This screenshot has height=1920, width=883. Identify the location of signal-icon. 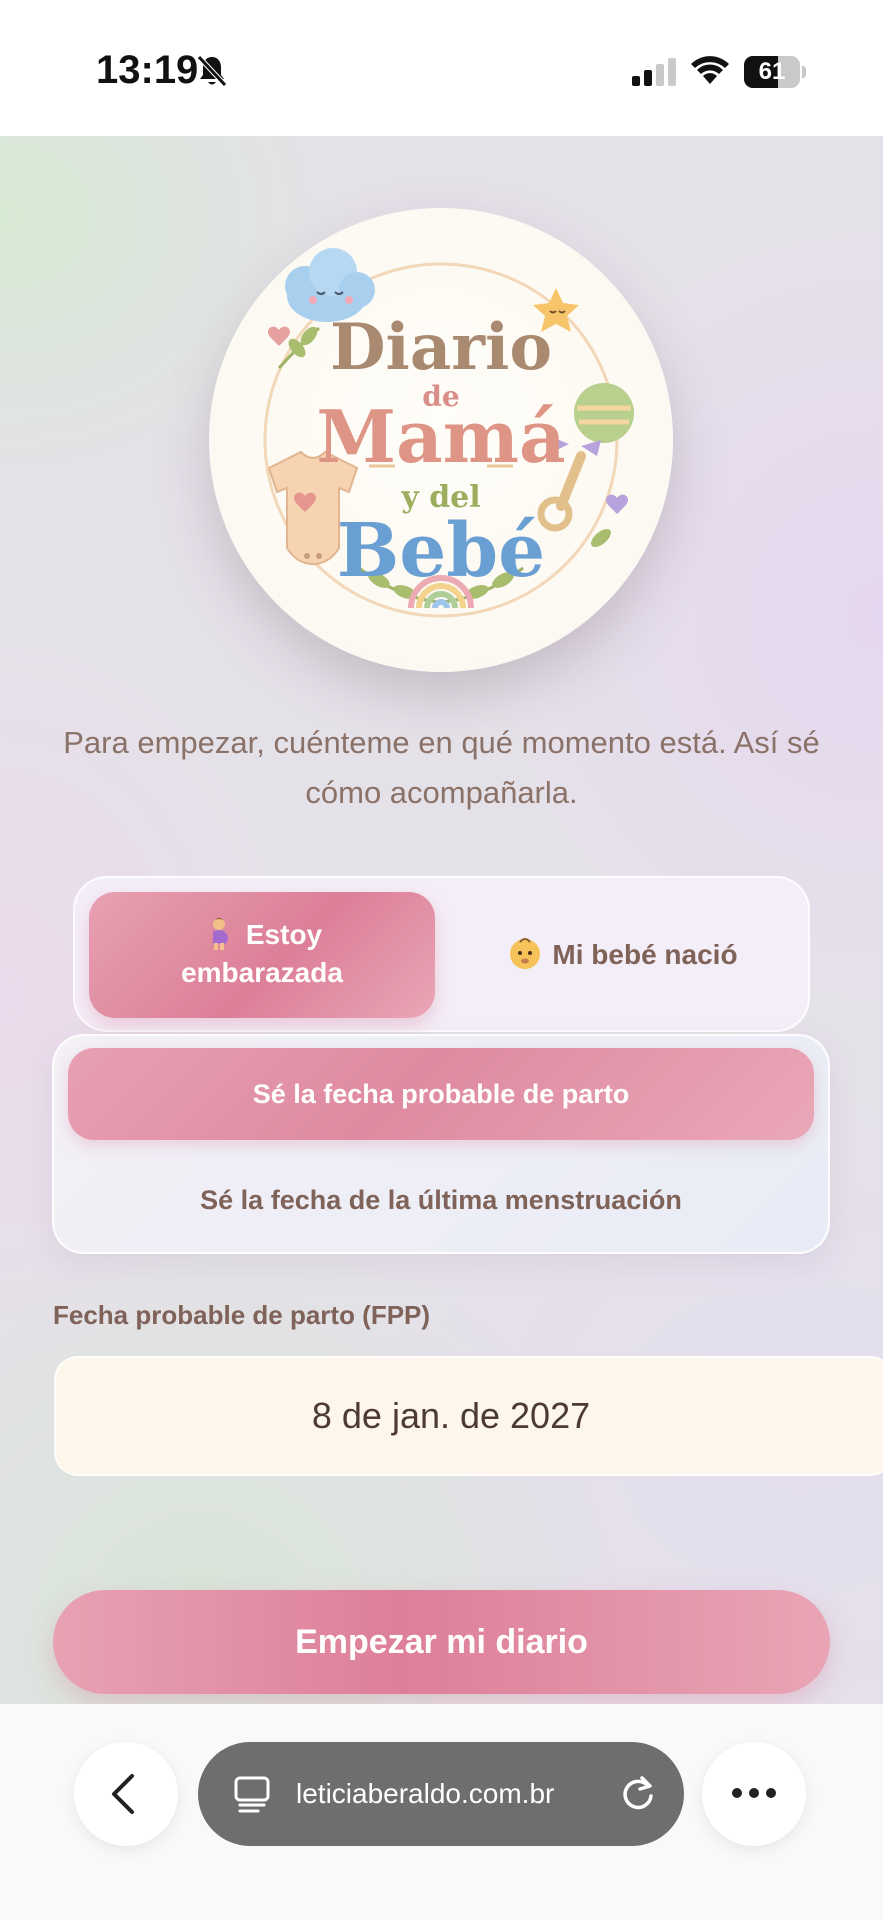
(654, 72).